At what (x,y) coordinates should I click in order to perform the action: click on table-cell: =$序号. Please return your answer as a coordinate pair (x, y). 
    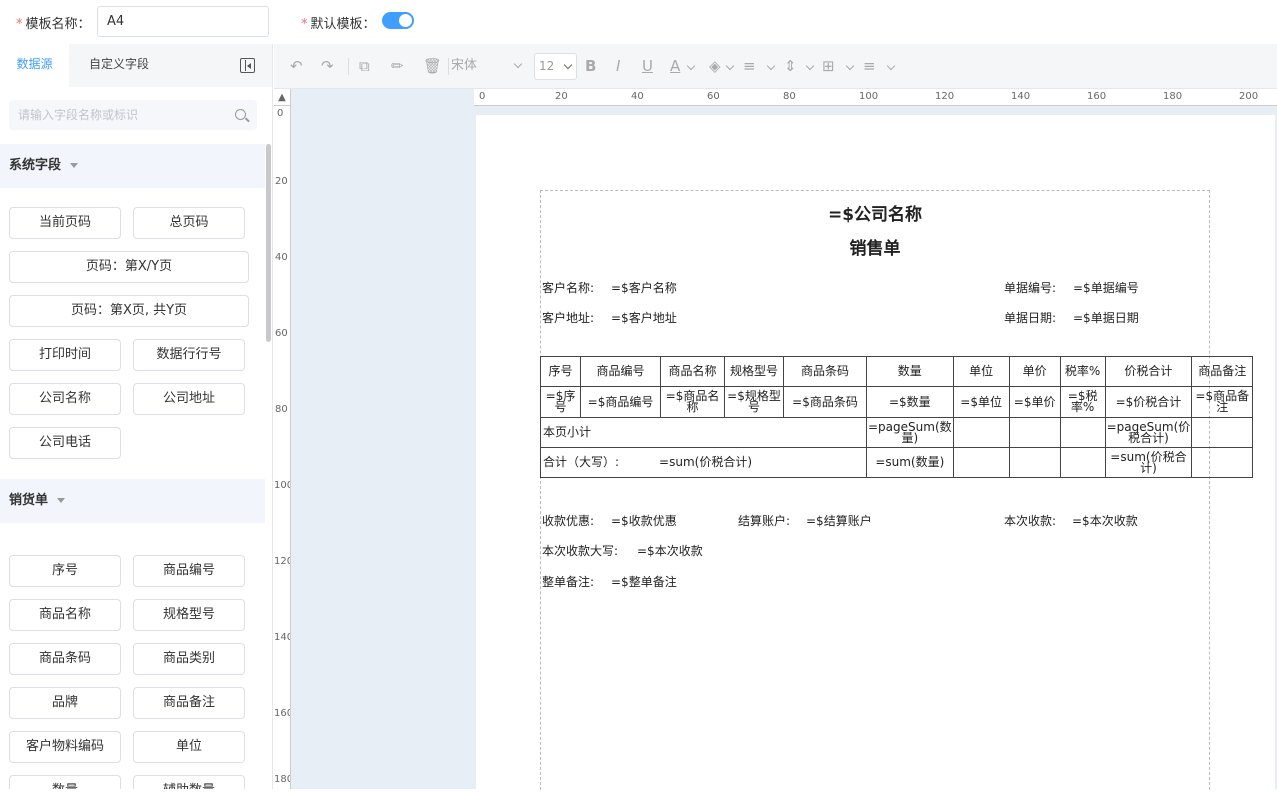
    Looking at the image, I should click on (560, 402).